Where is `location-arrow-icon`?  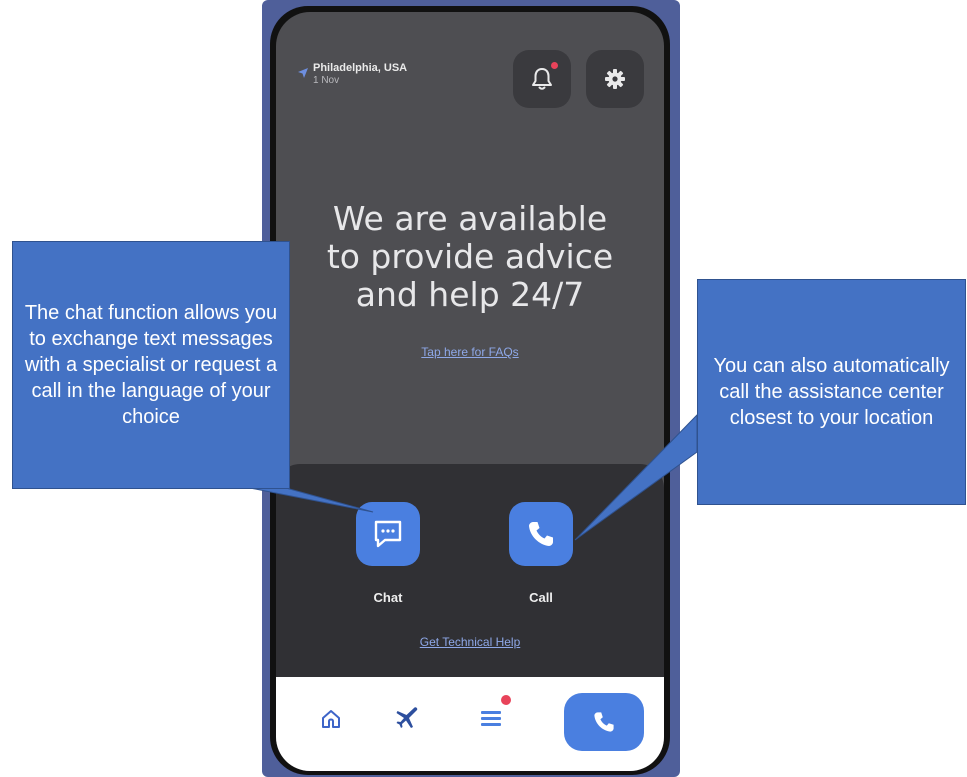 location-arrow-icon is located at coordinates (303, 73).